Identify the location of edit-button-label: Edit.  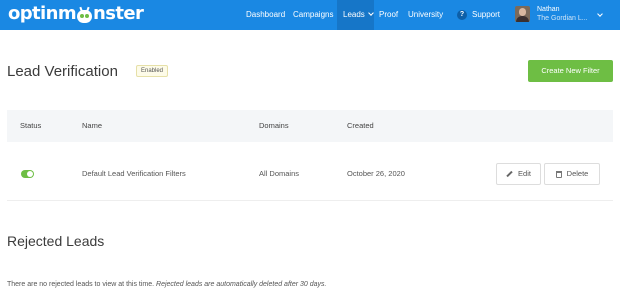
(524, 173).